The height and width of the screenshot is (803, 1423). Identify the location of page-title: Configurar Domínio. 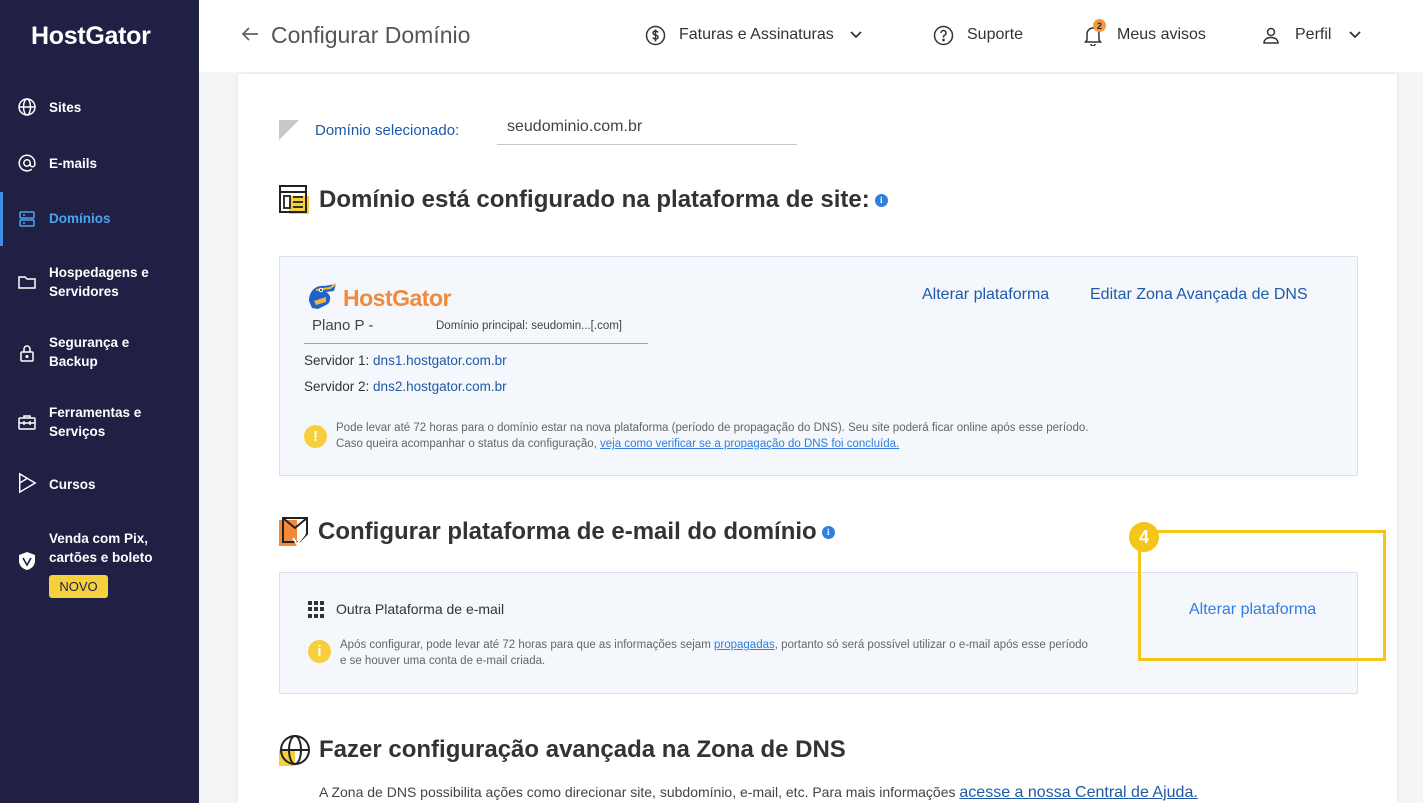
(371, 35).